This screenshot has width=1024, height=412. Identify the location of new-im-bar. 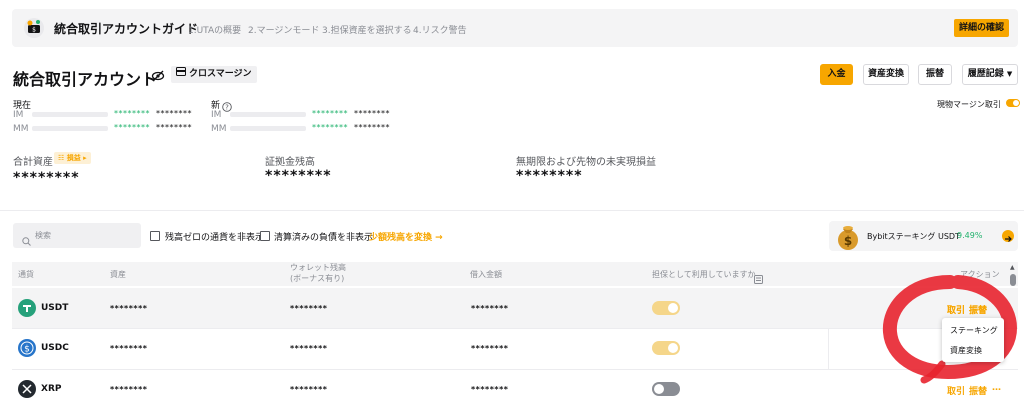
(268, 114).